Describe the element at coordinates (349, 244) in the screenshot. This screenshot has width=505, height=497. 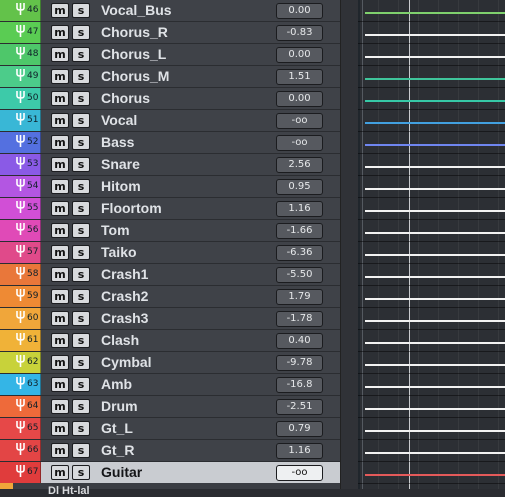
I see `track-list-scrollbar` at that location.